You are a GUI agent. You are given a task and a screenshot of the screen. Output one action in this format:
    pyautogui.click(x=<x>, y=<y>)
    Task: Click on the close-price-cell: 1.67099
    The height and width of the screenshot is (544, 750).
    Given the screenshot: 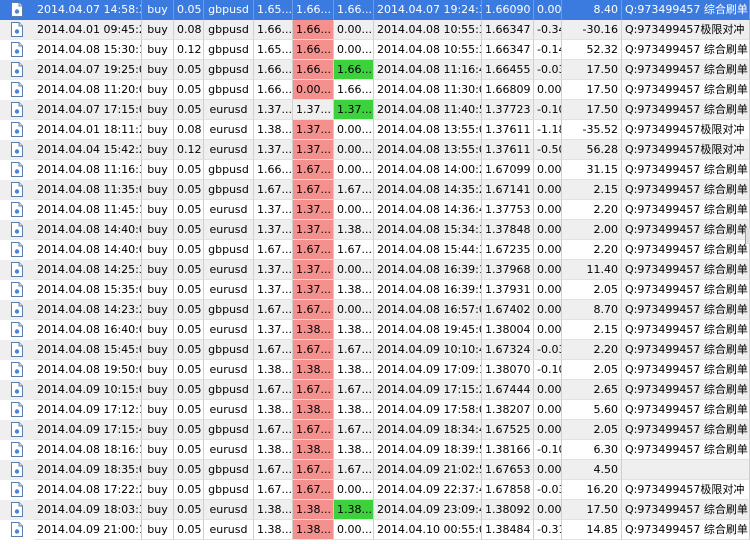 What is the action you would take?
    pyautogui.click(x=508, y=170)
    